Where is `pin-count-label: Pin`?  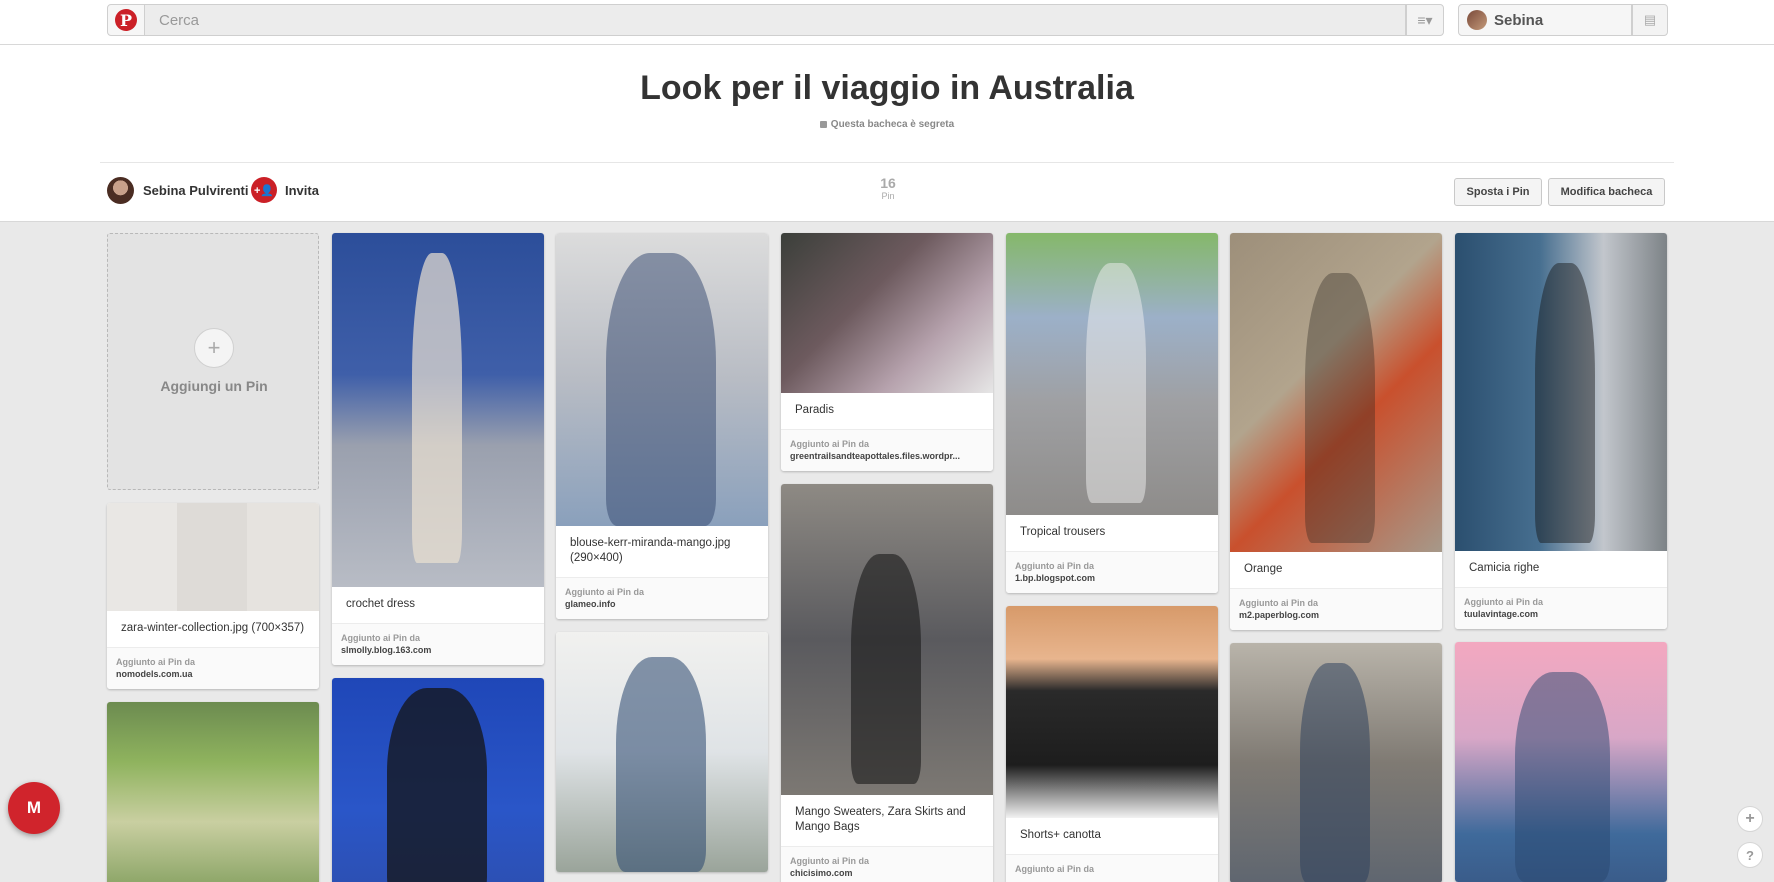
pin-count-label: Pin is located at coordinates (888, 196).